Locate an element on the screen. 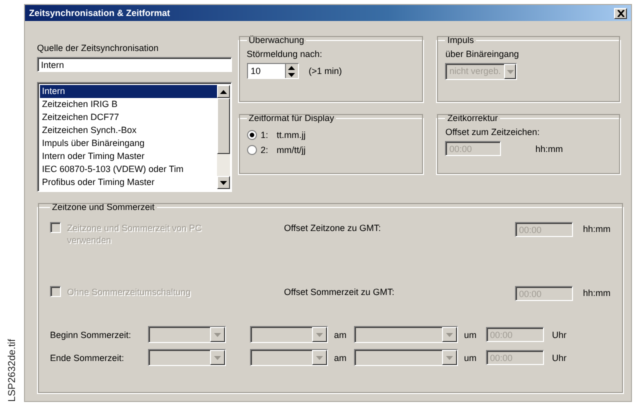  scroll-down-button is located at coordinates (223, 182).